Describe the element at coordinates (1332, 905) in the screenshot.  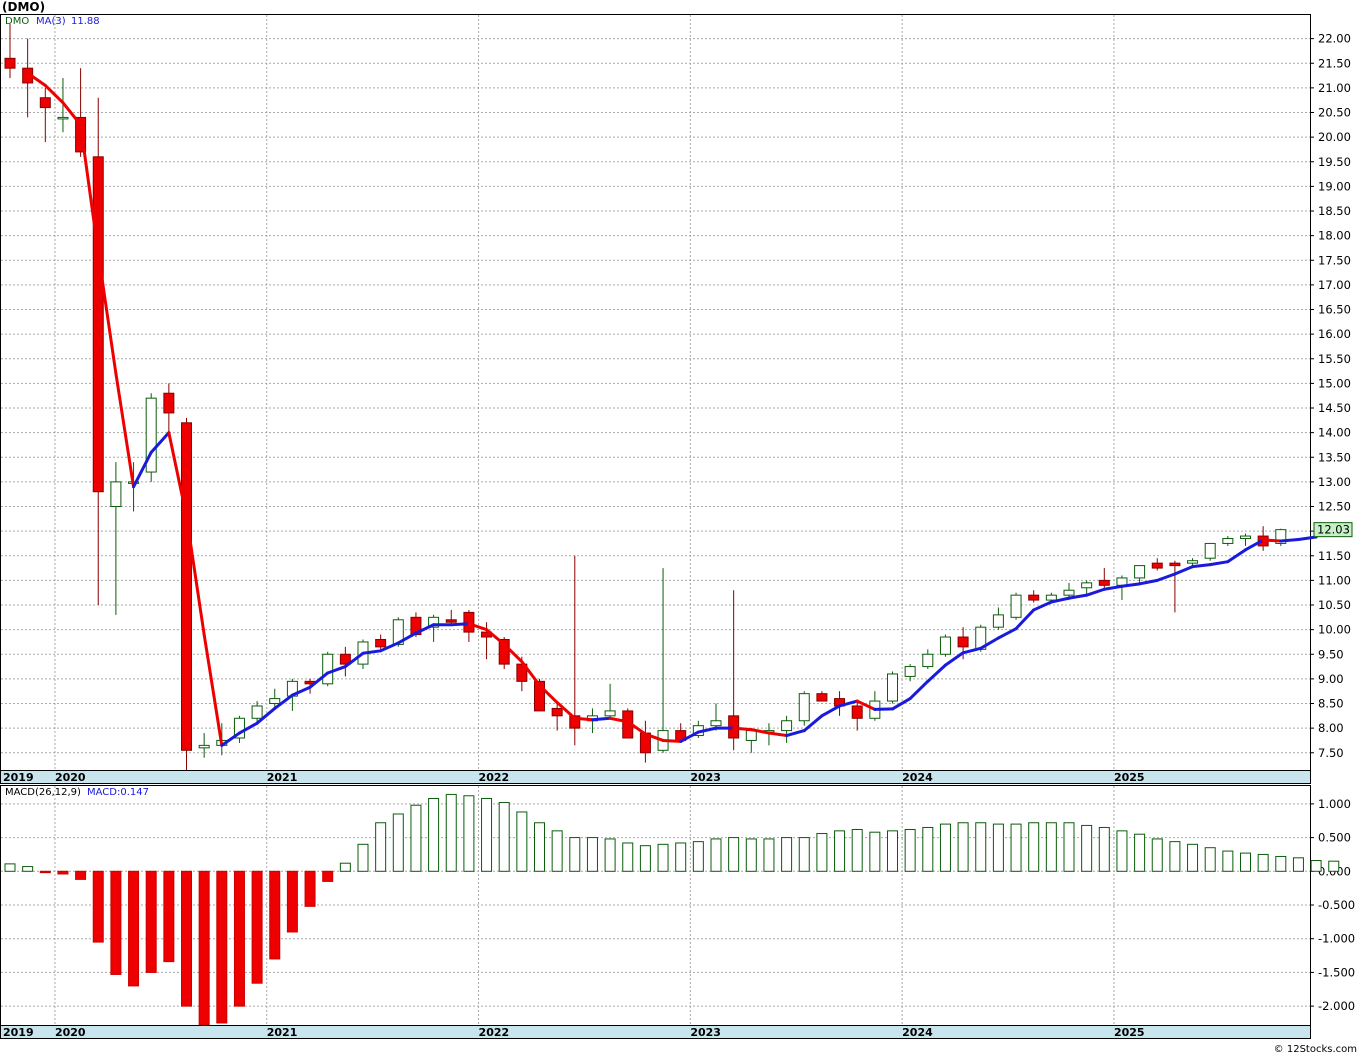
I see `macd-y-axis: -2.000-1.500-1.000-0.5000.0000.5001.000` at that location.